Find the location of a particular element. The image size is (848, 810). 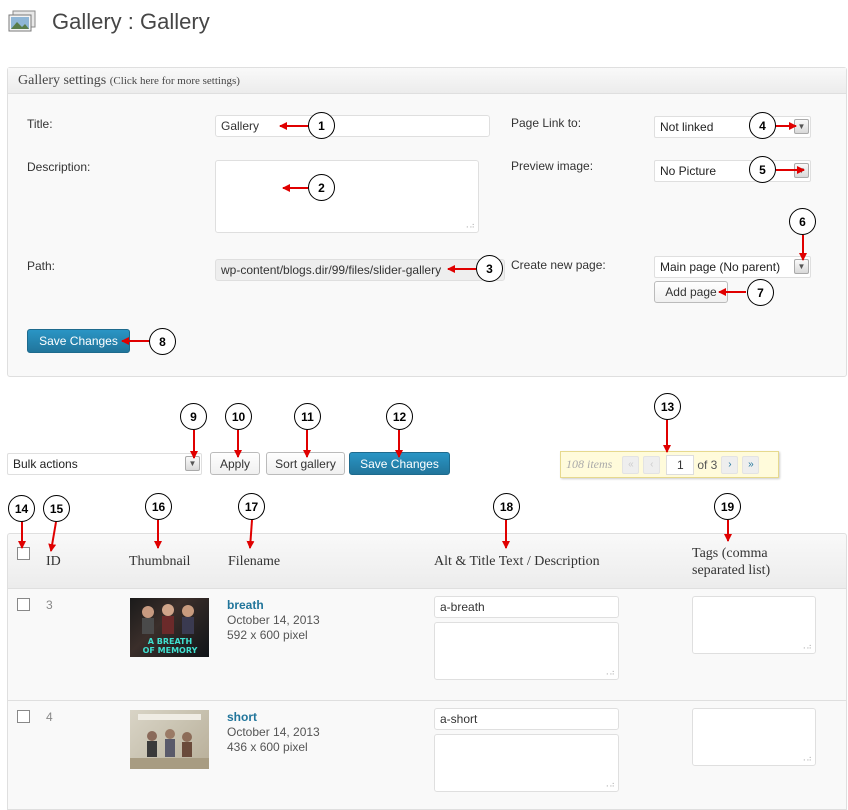

callout-2: 2 is located at coordinates (321, 187).